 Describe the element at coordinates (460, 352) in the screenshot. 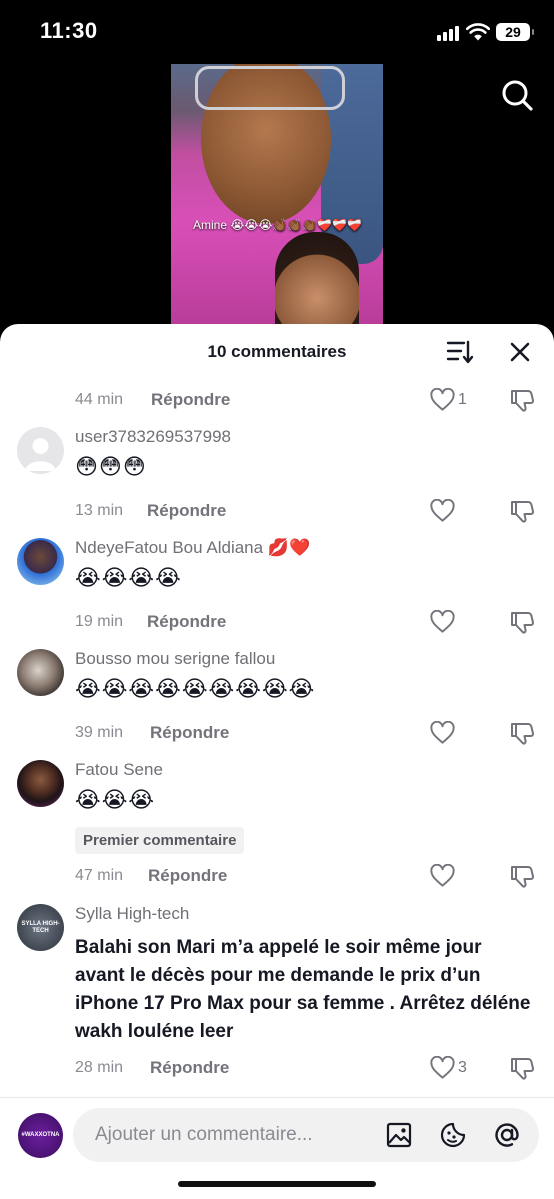

I see `sort-icon` at that location.